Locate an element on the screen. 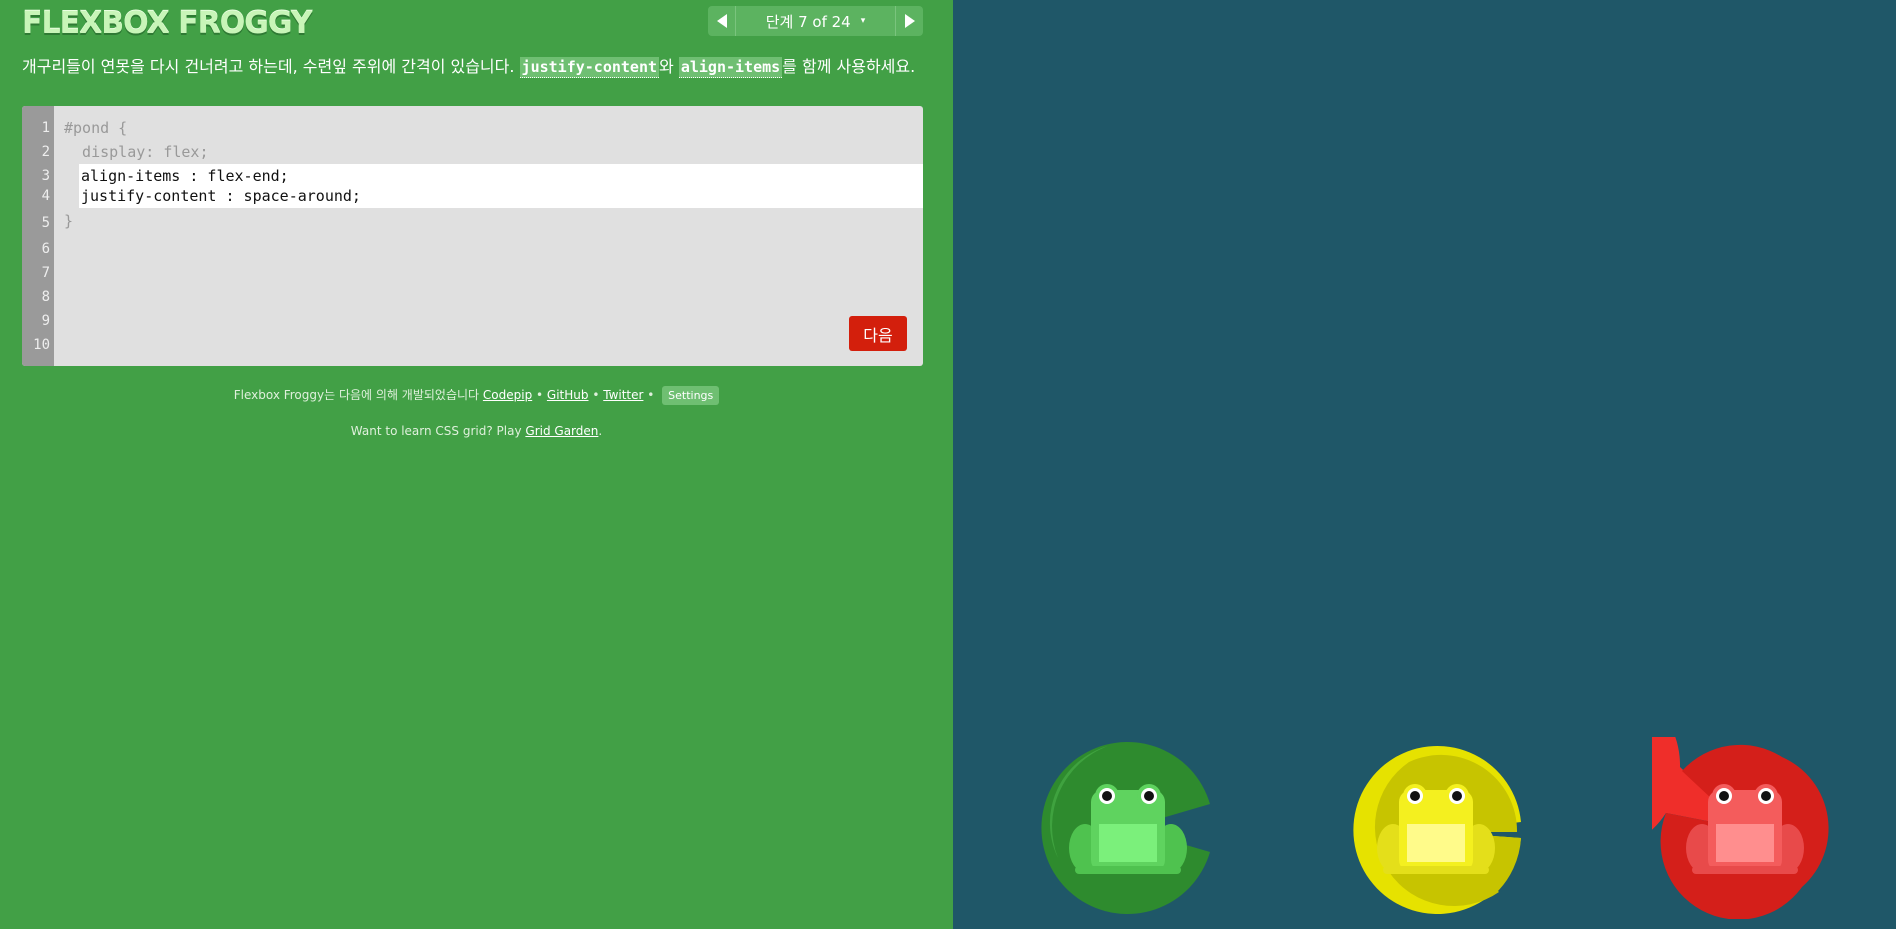 This screenshot has height=929, width=1896. line-number: 9 is located at coordinates (45, 321).